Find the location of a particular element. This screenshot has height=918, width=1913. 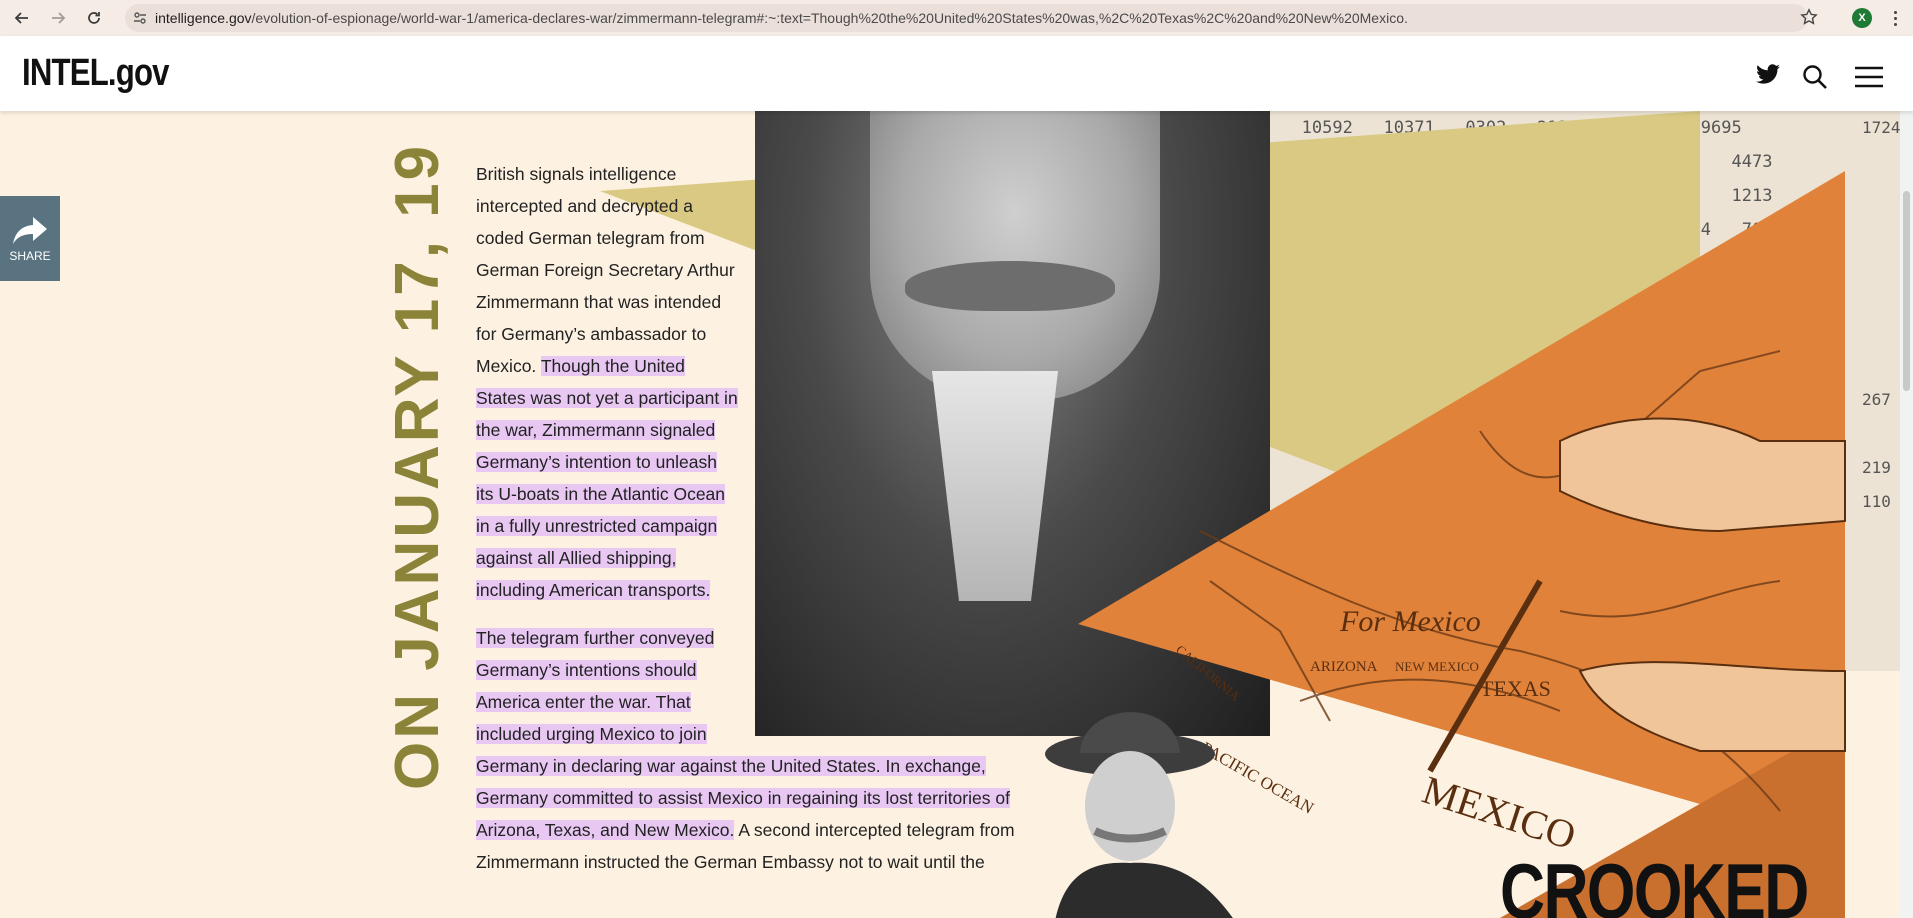

vertical-date-heading: ON JANUARY 17, 19 is located at coordinates (417, 466).